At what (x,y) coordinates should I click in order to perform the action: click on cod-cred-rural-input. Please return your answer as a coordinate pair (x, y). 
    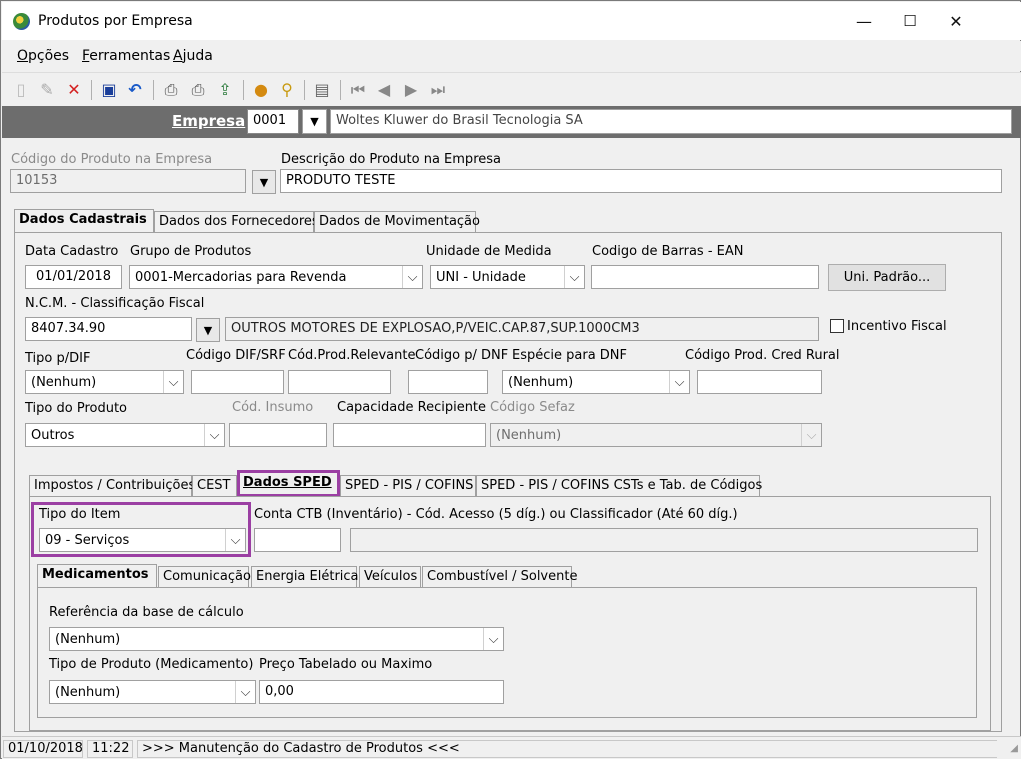
    Looking at the image, I should click on (759, 382).